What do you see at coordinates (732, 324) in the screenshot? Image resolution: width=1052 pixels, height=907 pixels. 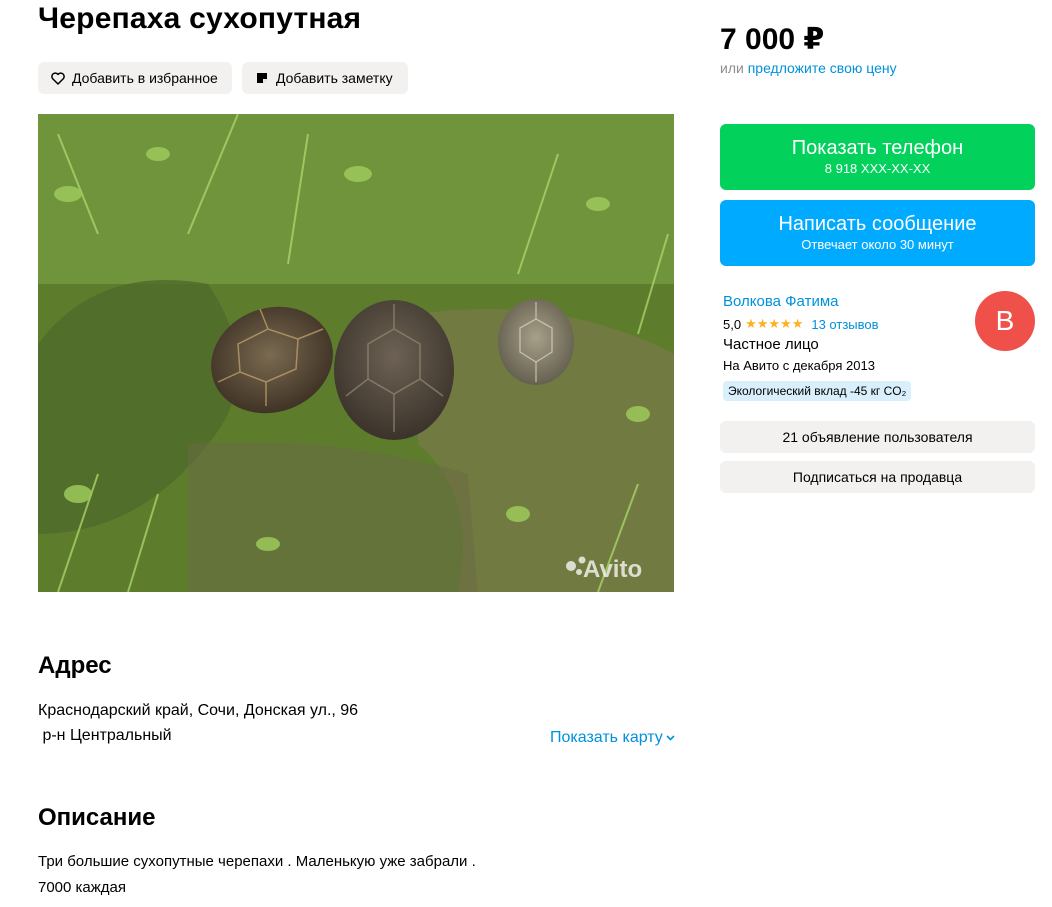 I see `rating-value: 5,0` at bounding box center [732, 324].